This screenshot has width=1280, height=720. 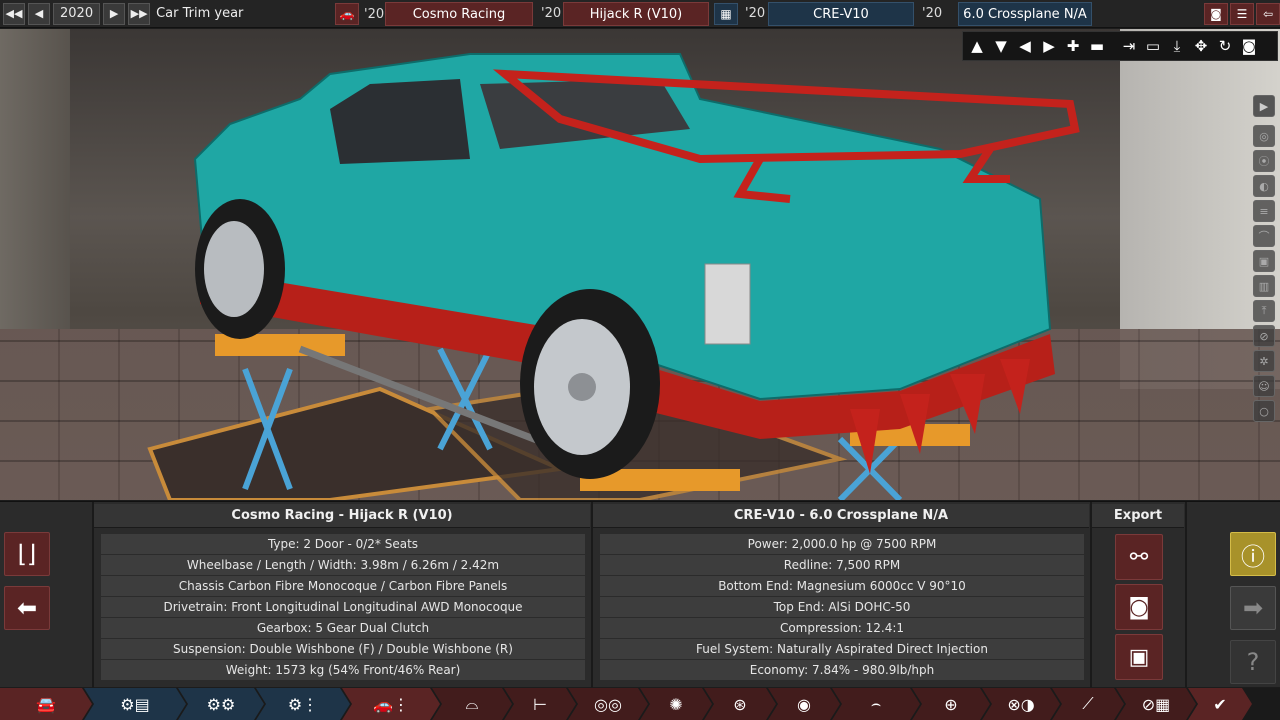 What do you see at coordinates (27, 608) in the screenshot?
I see `back-icon: ⬅` at bounding box center [27, 608].